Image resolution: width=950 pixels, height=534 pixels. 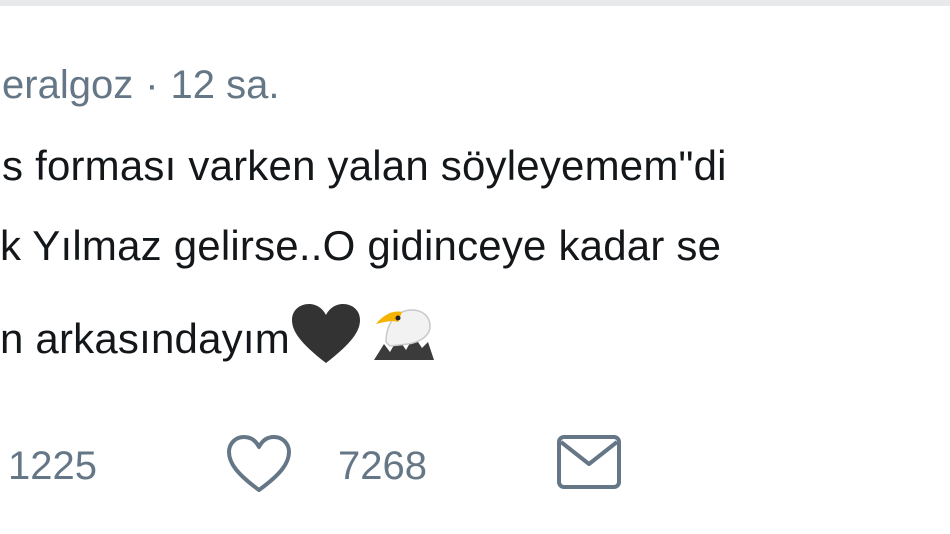 What do you see at coordinates (225, 85) in the screenshot?
I see `timestamp: 12 sa.` at bounding box center [225, 85].